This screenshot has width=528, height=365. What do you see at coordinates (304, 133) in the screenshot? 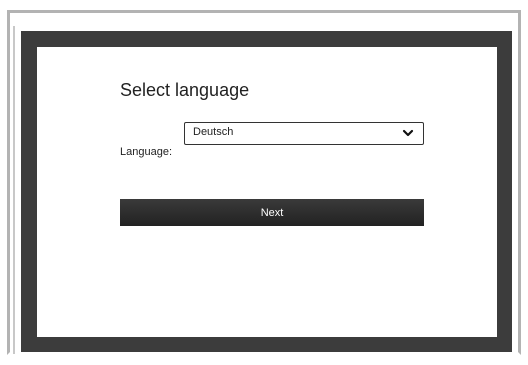
I see `language-select: Deutsch` at bounding box center [304, 133].